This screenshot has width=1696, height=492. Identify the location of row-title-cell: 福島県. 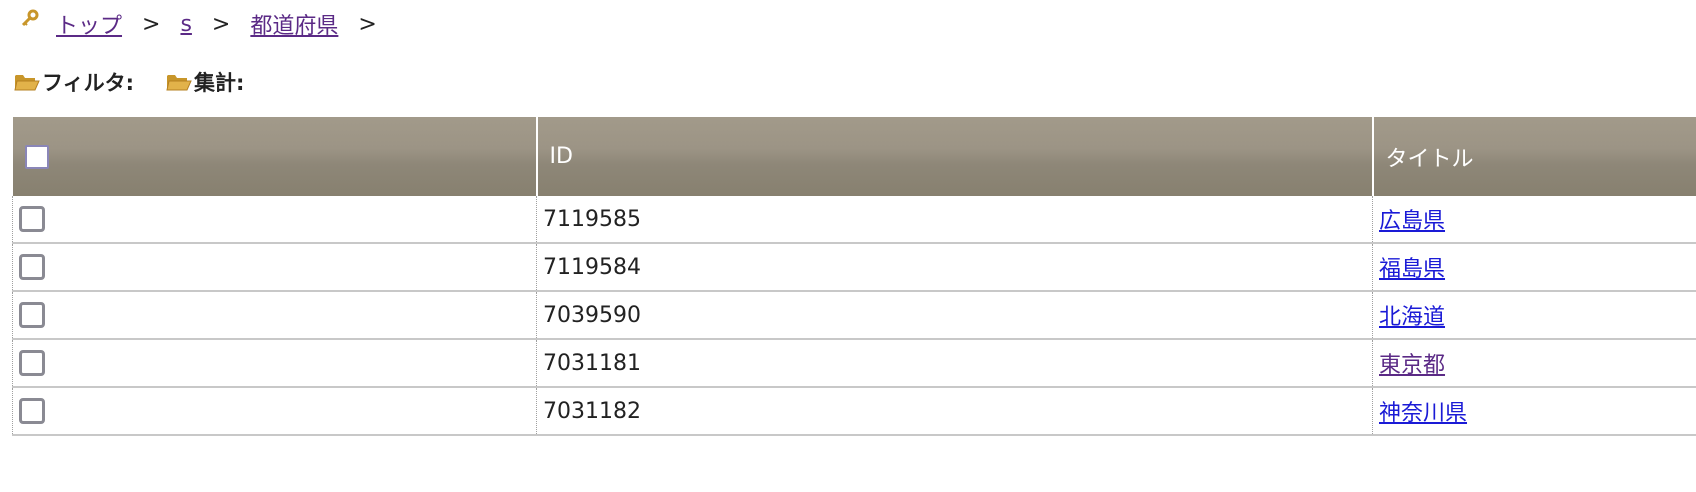
(1534, 267).